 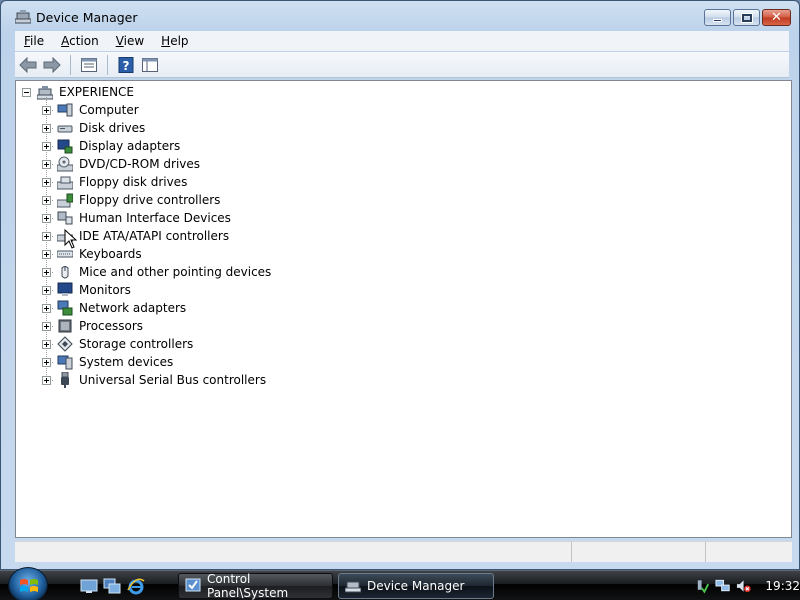 I want to click on show-hide-console-tree-icon, so click(x=150, y=64).